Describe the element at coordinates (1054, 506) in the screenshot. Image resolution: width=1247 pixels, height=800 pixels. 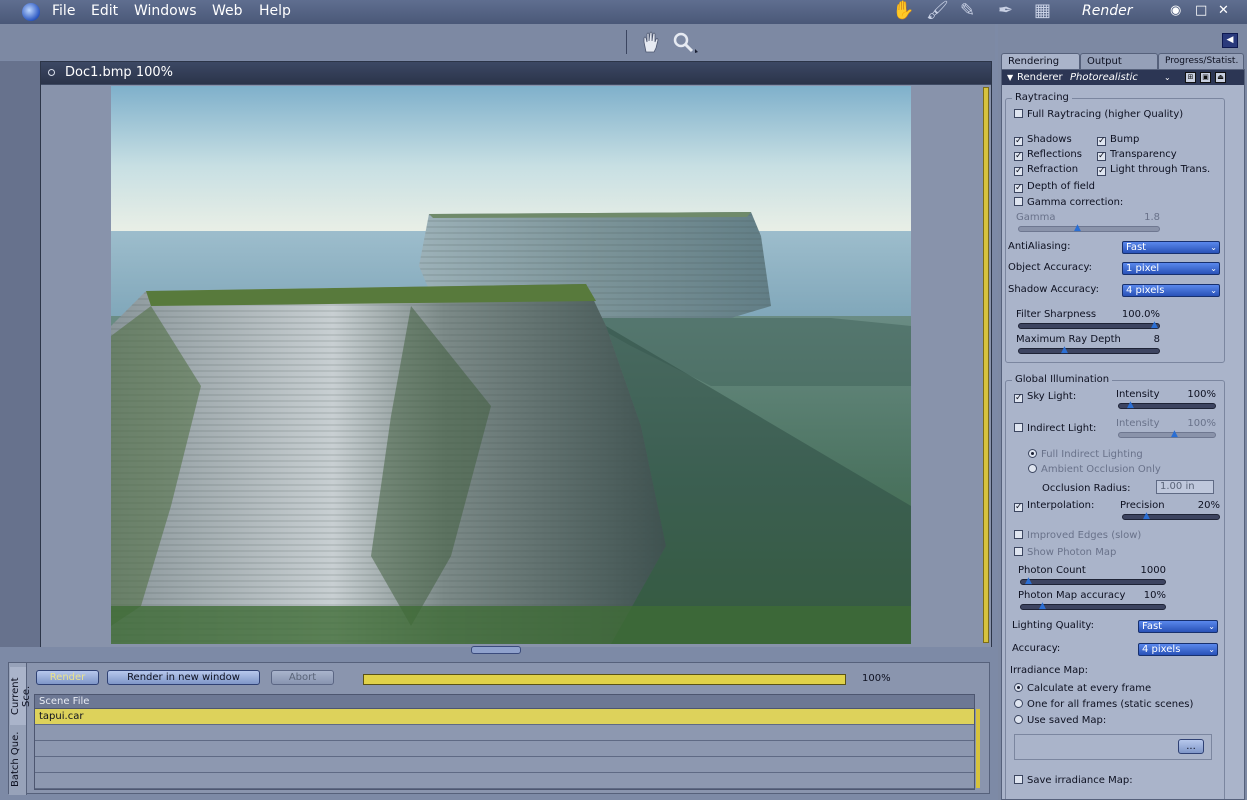
I see `interpolation-checkbox: ✓ Interpolation:` at that location.